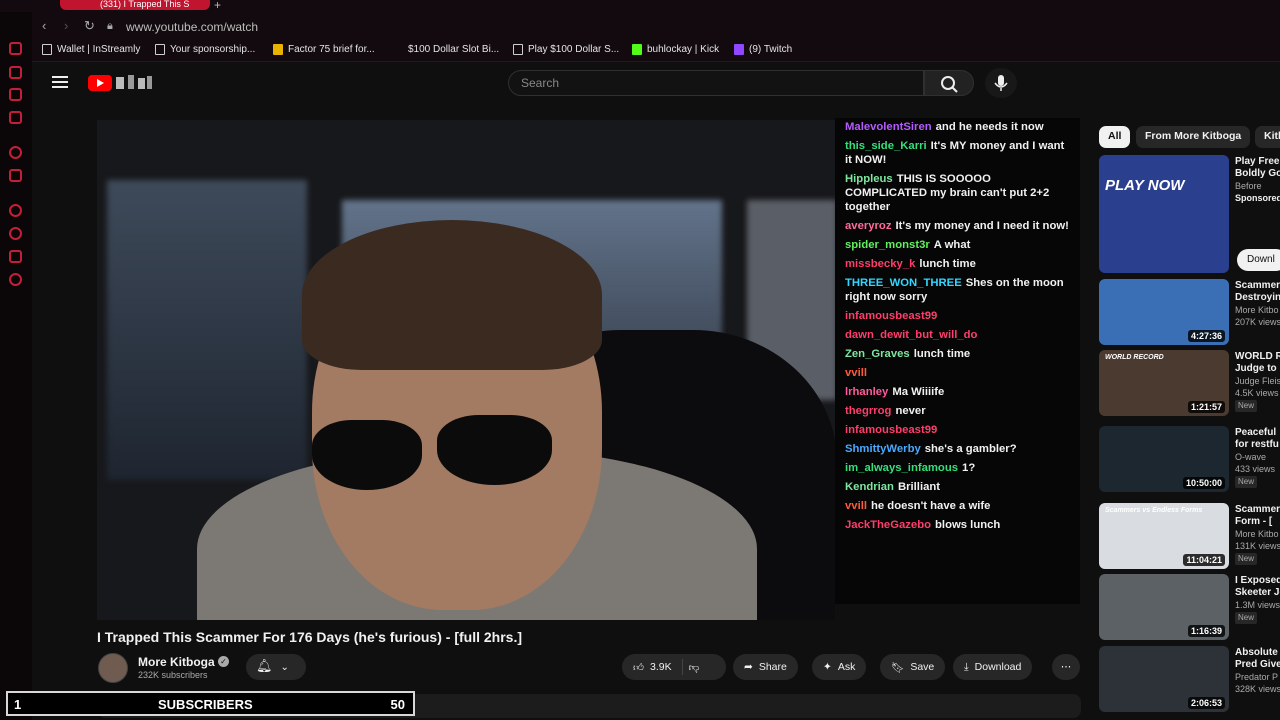 This screenshot has height=720, width=1280. I want to click on chat-message: dawn_dewit_but_will_do, so click(957, 335).